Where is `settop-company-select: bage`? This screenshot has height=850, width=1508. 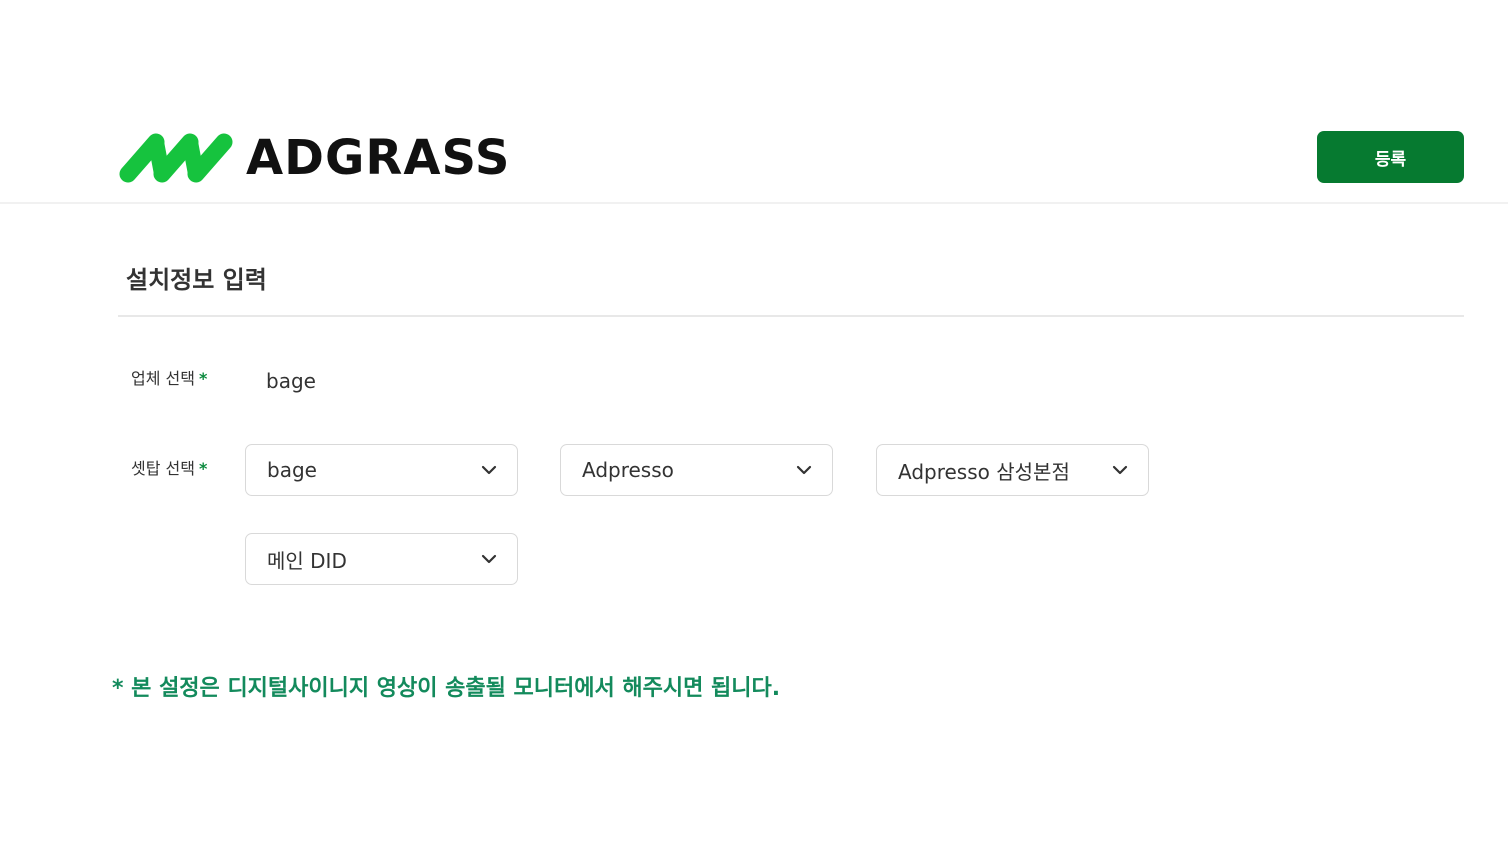
settop-company-select: bage is located at coordinates (381, 470).